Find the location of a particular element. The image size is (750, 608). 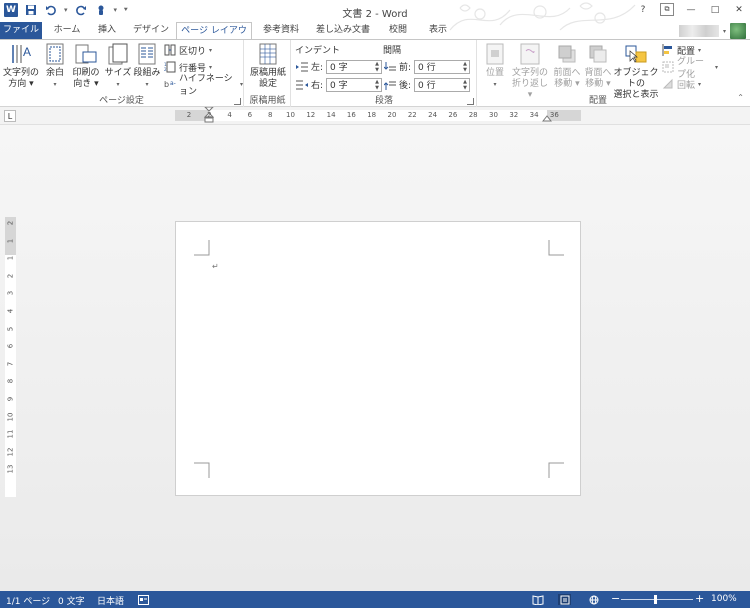

zoom-slider-track is located at coordinates (657, 599).